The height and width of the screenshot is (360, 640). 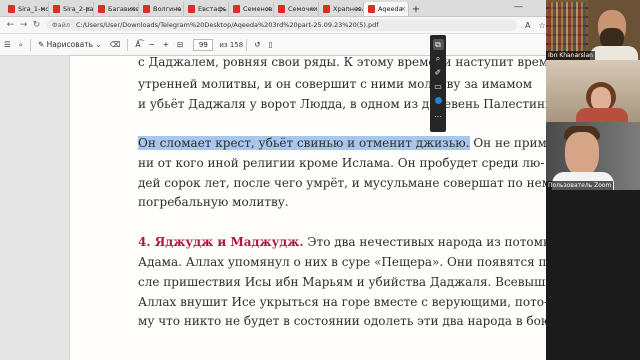 What do you see at coordinates (71, 9) in the screenshot?
I see `tab-sira-2: Sira_2-ра ×` at bounding box center [71, 9].